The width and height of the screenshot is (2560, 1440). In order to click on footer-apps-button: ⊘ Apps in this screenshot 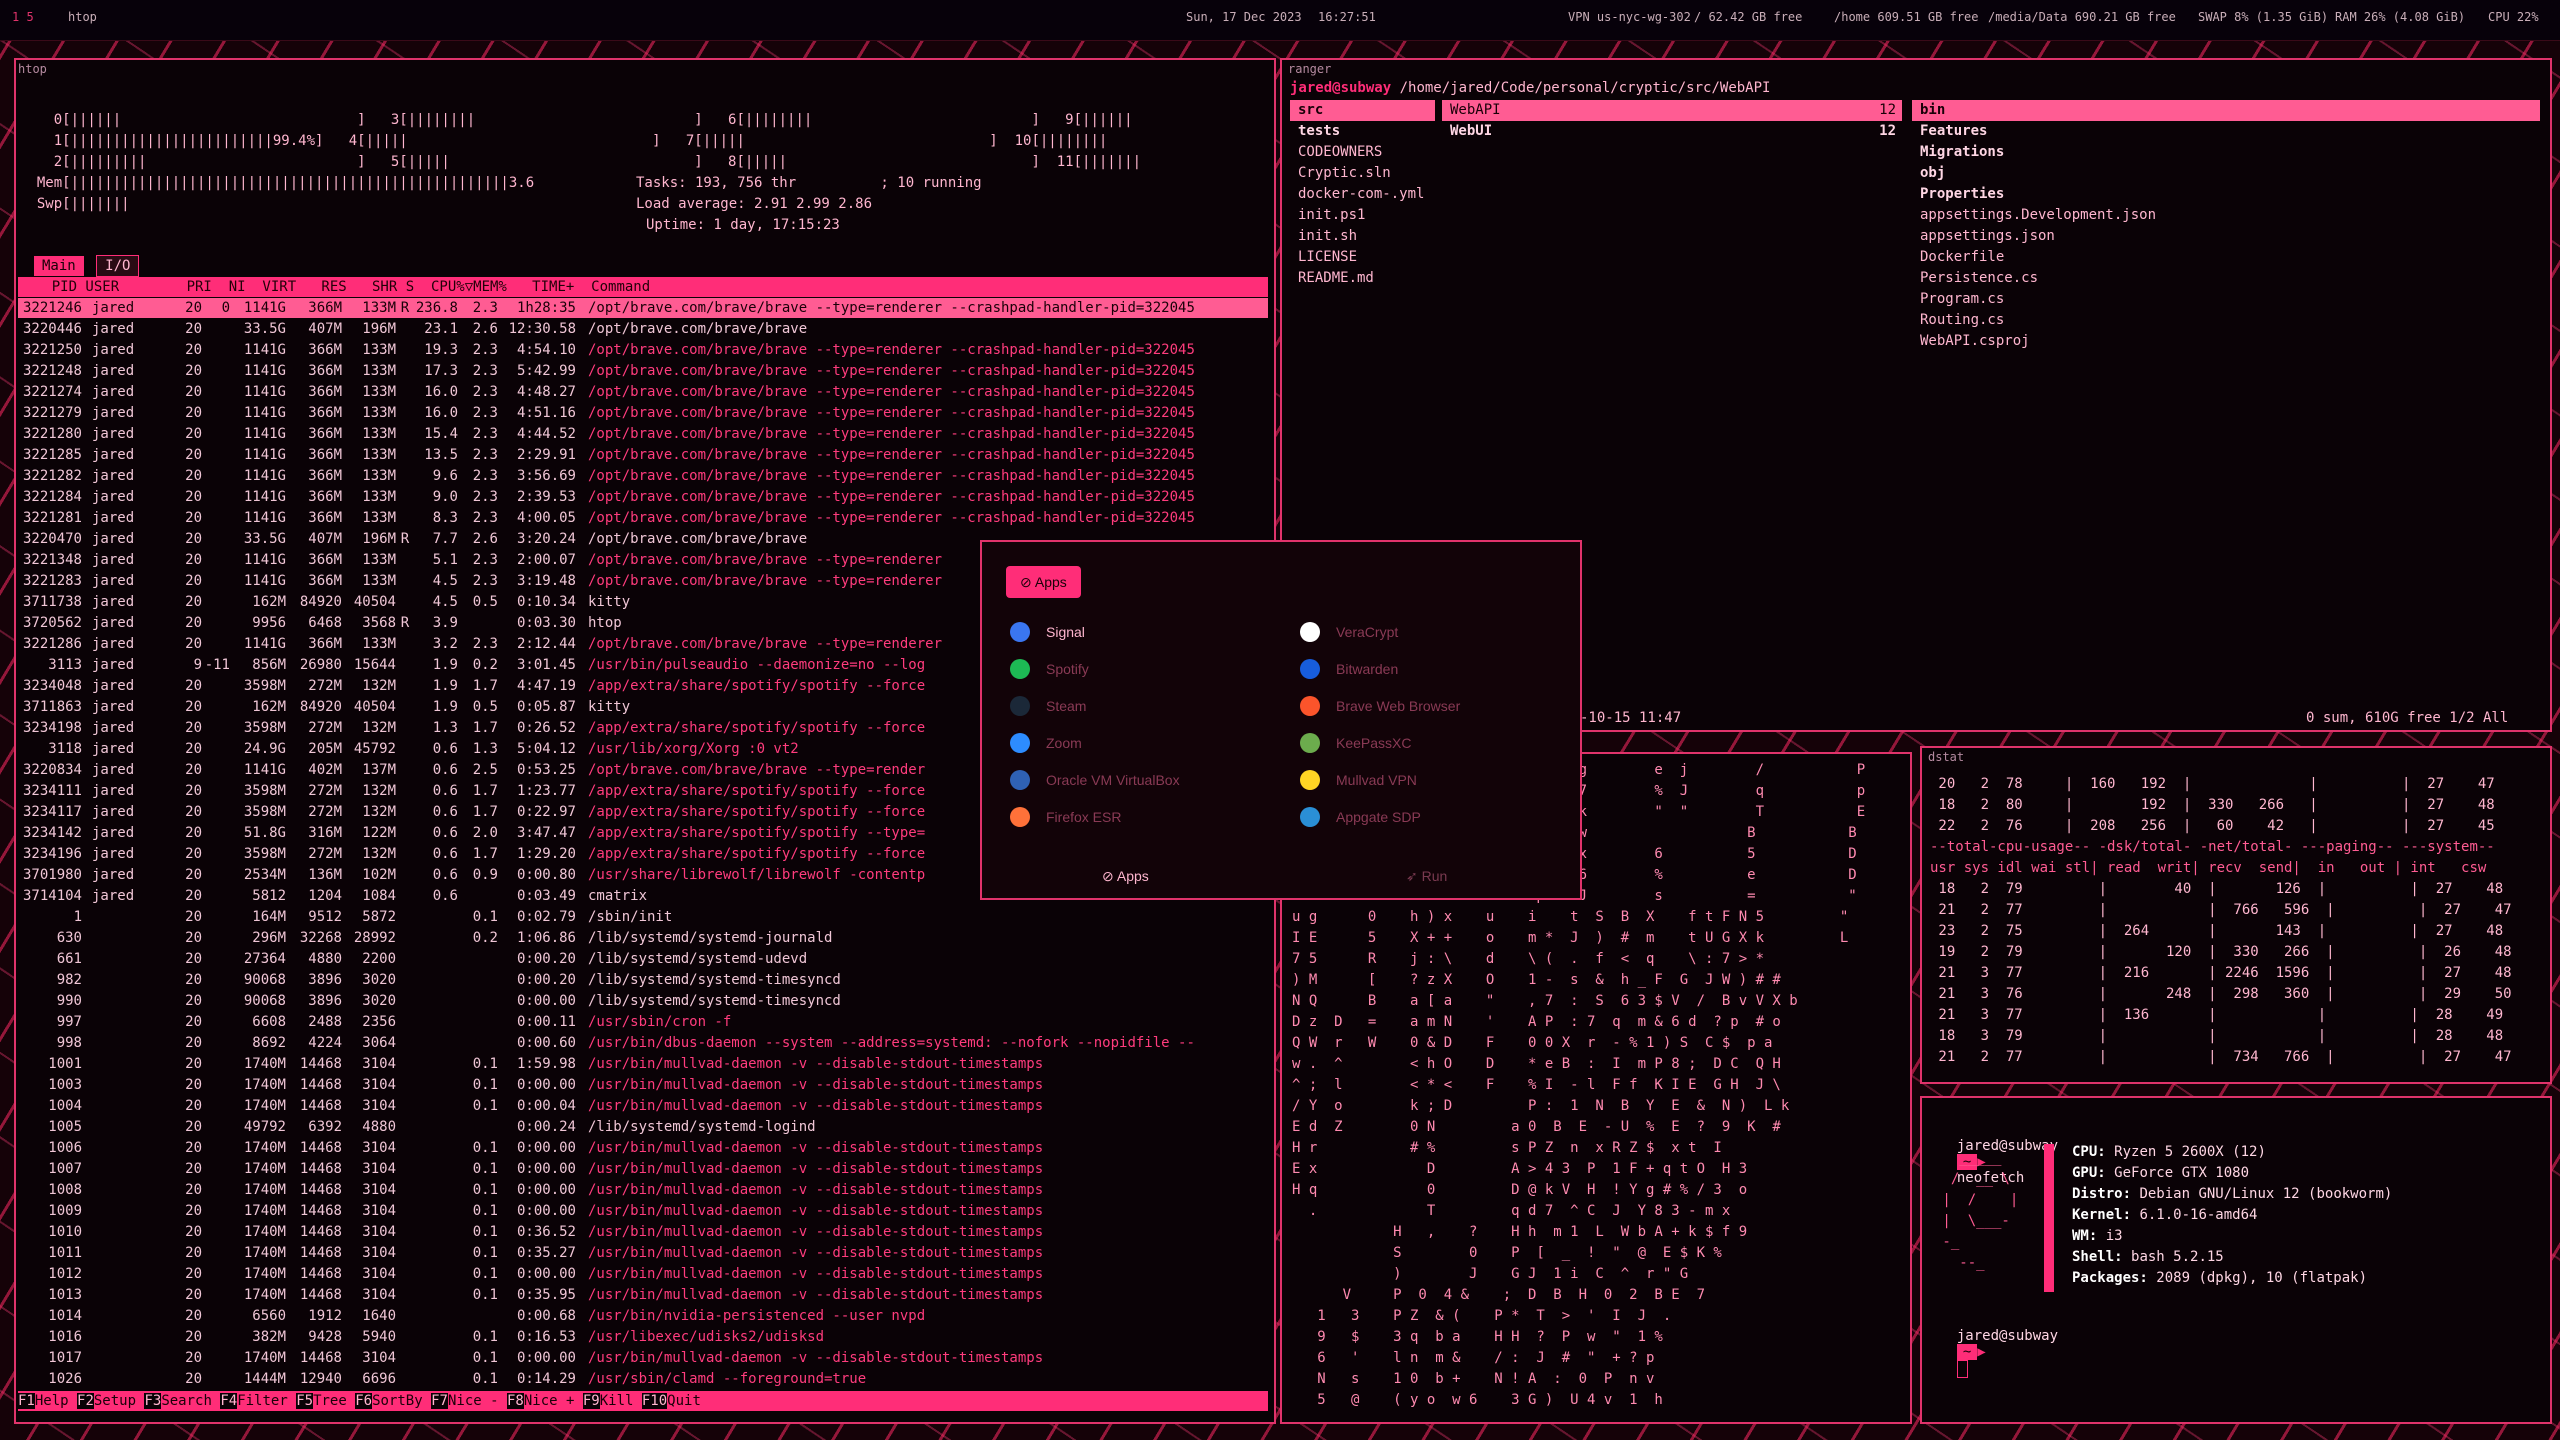, I will do `click(1125, 876)`.